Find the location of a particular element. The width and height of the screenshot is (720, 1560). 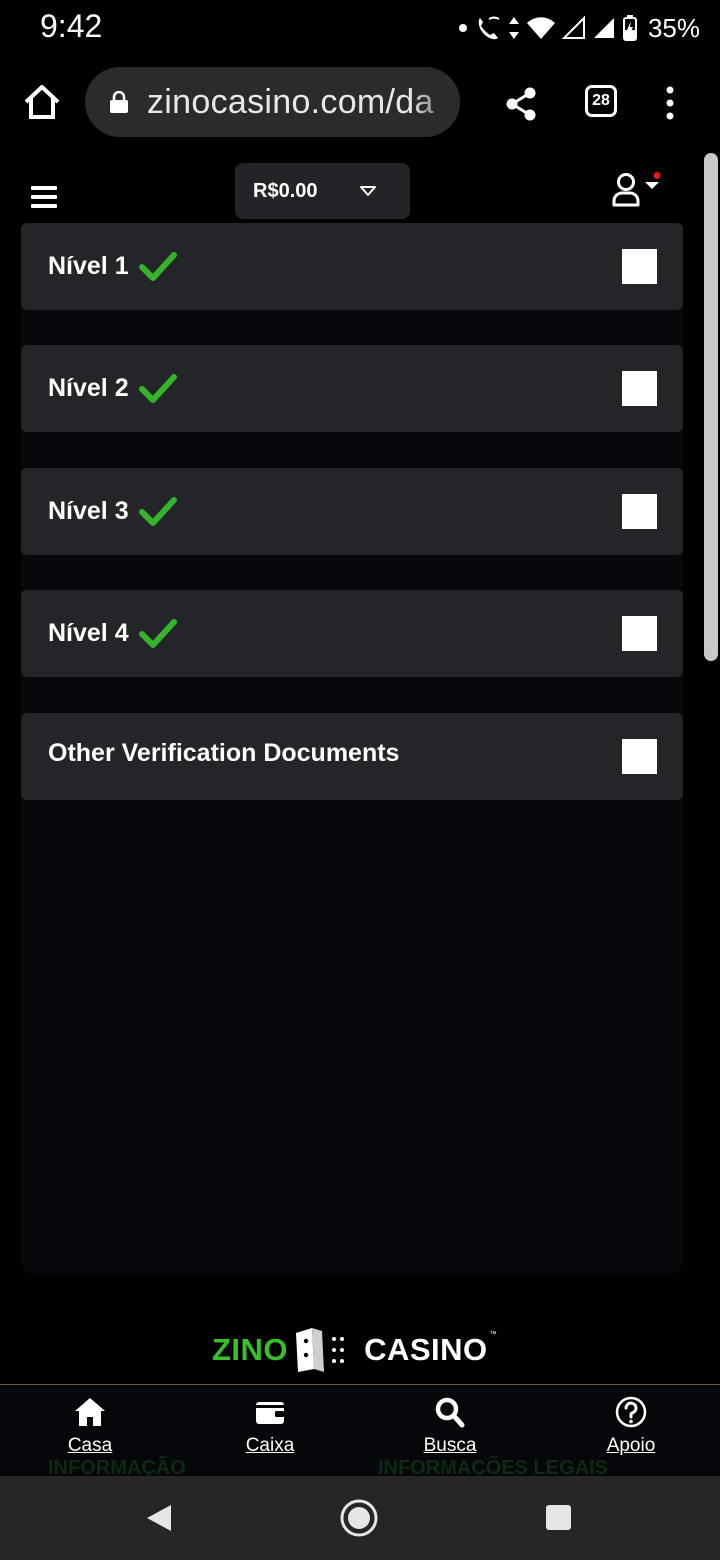

nav-label: Casa is located at coordinates (90, 1445).